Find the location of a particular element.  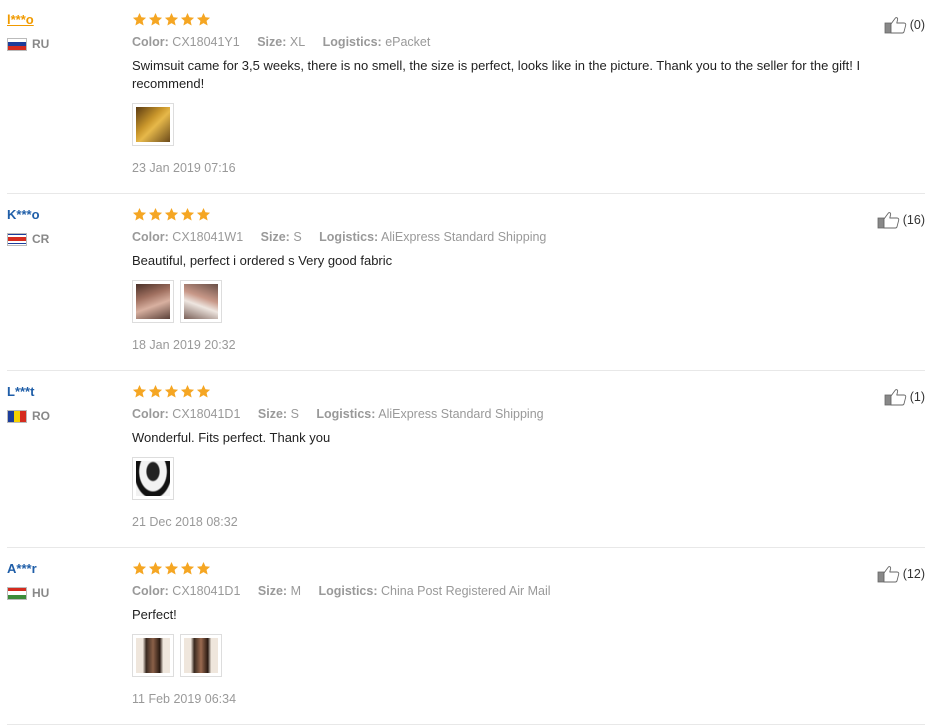

country-code: HU is located at coordinates (41, 593).